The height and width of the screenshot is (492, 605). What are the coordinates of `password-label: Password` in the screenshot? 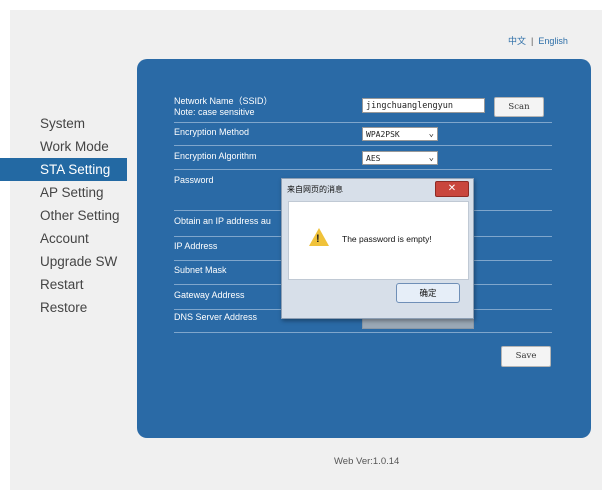 It's located at (194, 180).